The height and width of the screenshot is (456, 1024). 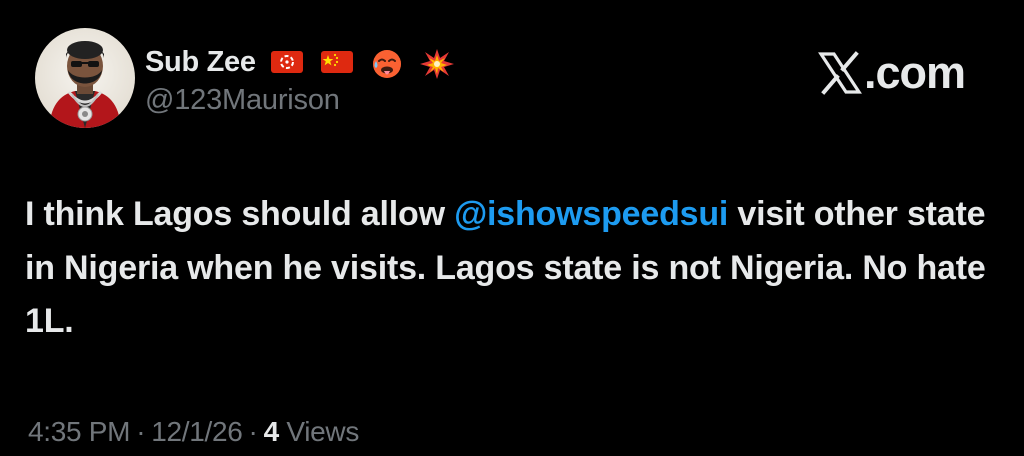 I want to click on tweet-meta: 4:35 PM · 12/1/26 · 4 Views, so click(x=193, y=432).